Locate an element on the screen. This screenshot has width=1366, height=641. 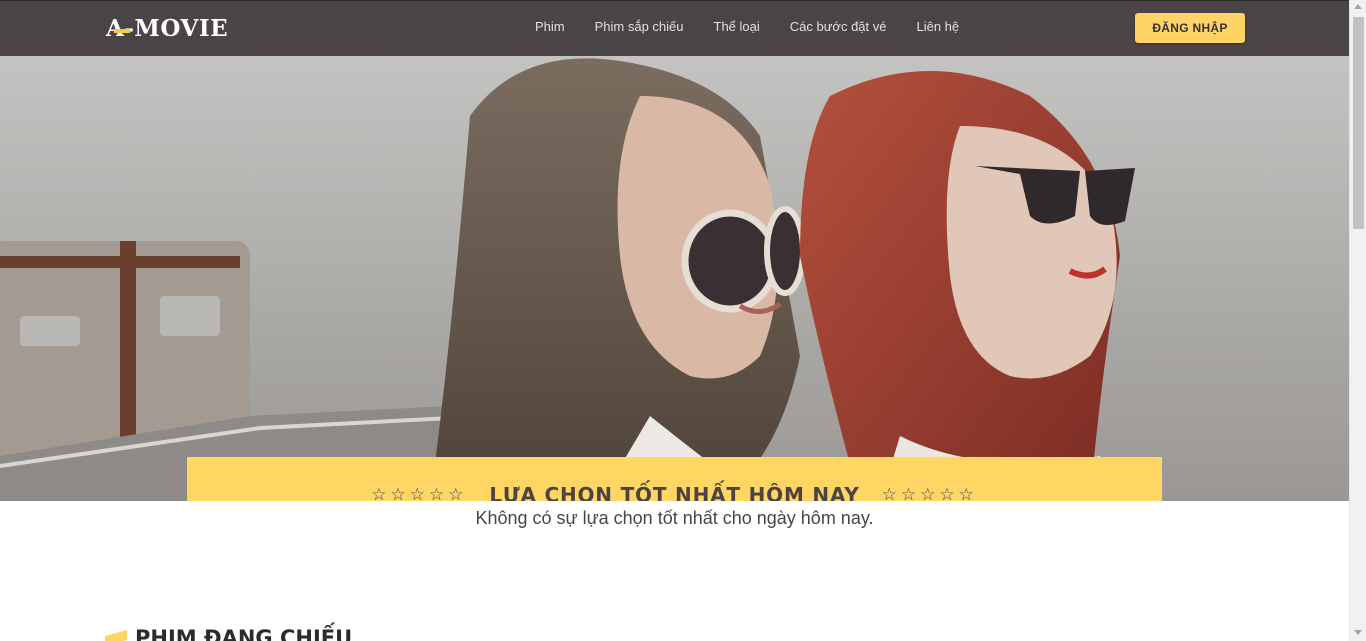
nav-item-phim-sap-chieu: Phim sắp chiếu is located at coordinates (639, 27).